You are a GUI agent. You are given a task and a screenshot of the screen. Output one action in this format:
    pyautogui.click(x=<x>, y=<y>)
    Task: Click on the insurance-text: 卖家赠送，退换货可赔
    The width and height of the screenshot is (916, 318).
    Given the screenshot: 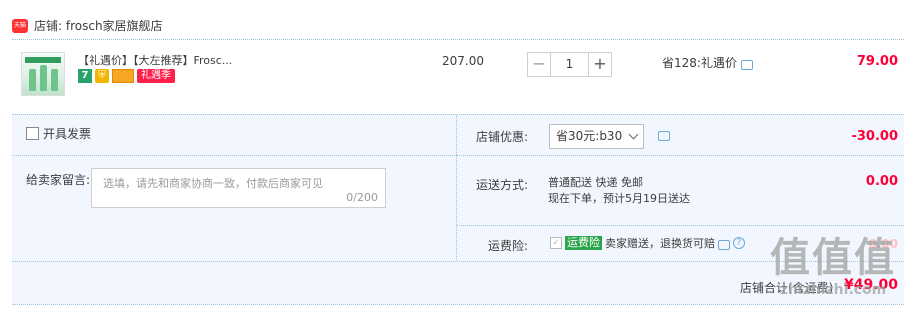 What is the action you would take?
    pyautogui.click(x=660, y=243)
    